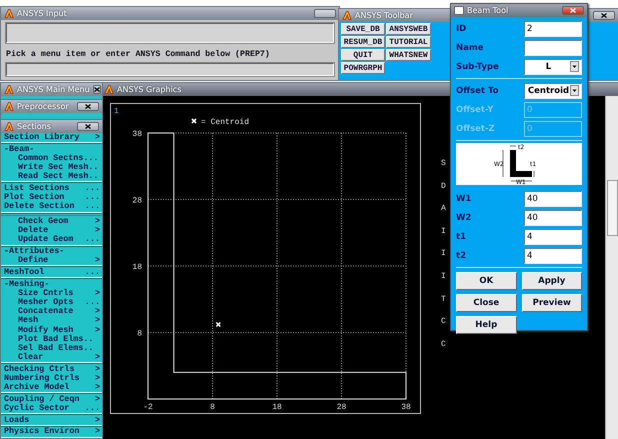 The height and width of the screenshot is (439, 618). I want to click on scrollbar, so click(611, 267).